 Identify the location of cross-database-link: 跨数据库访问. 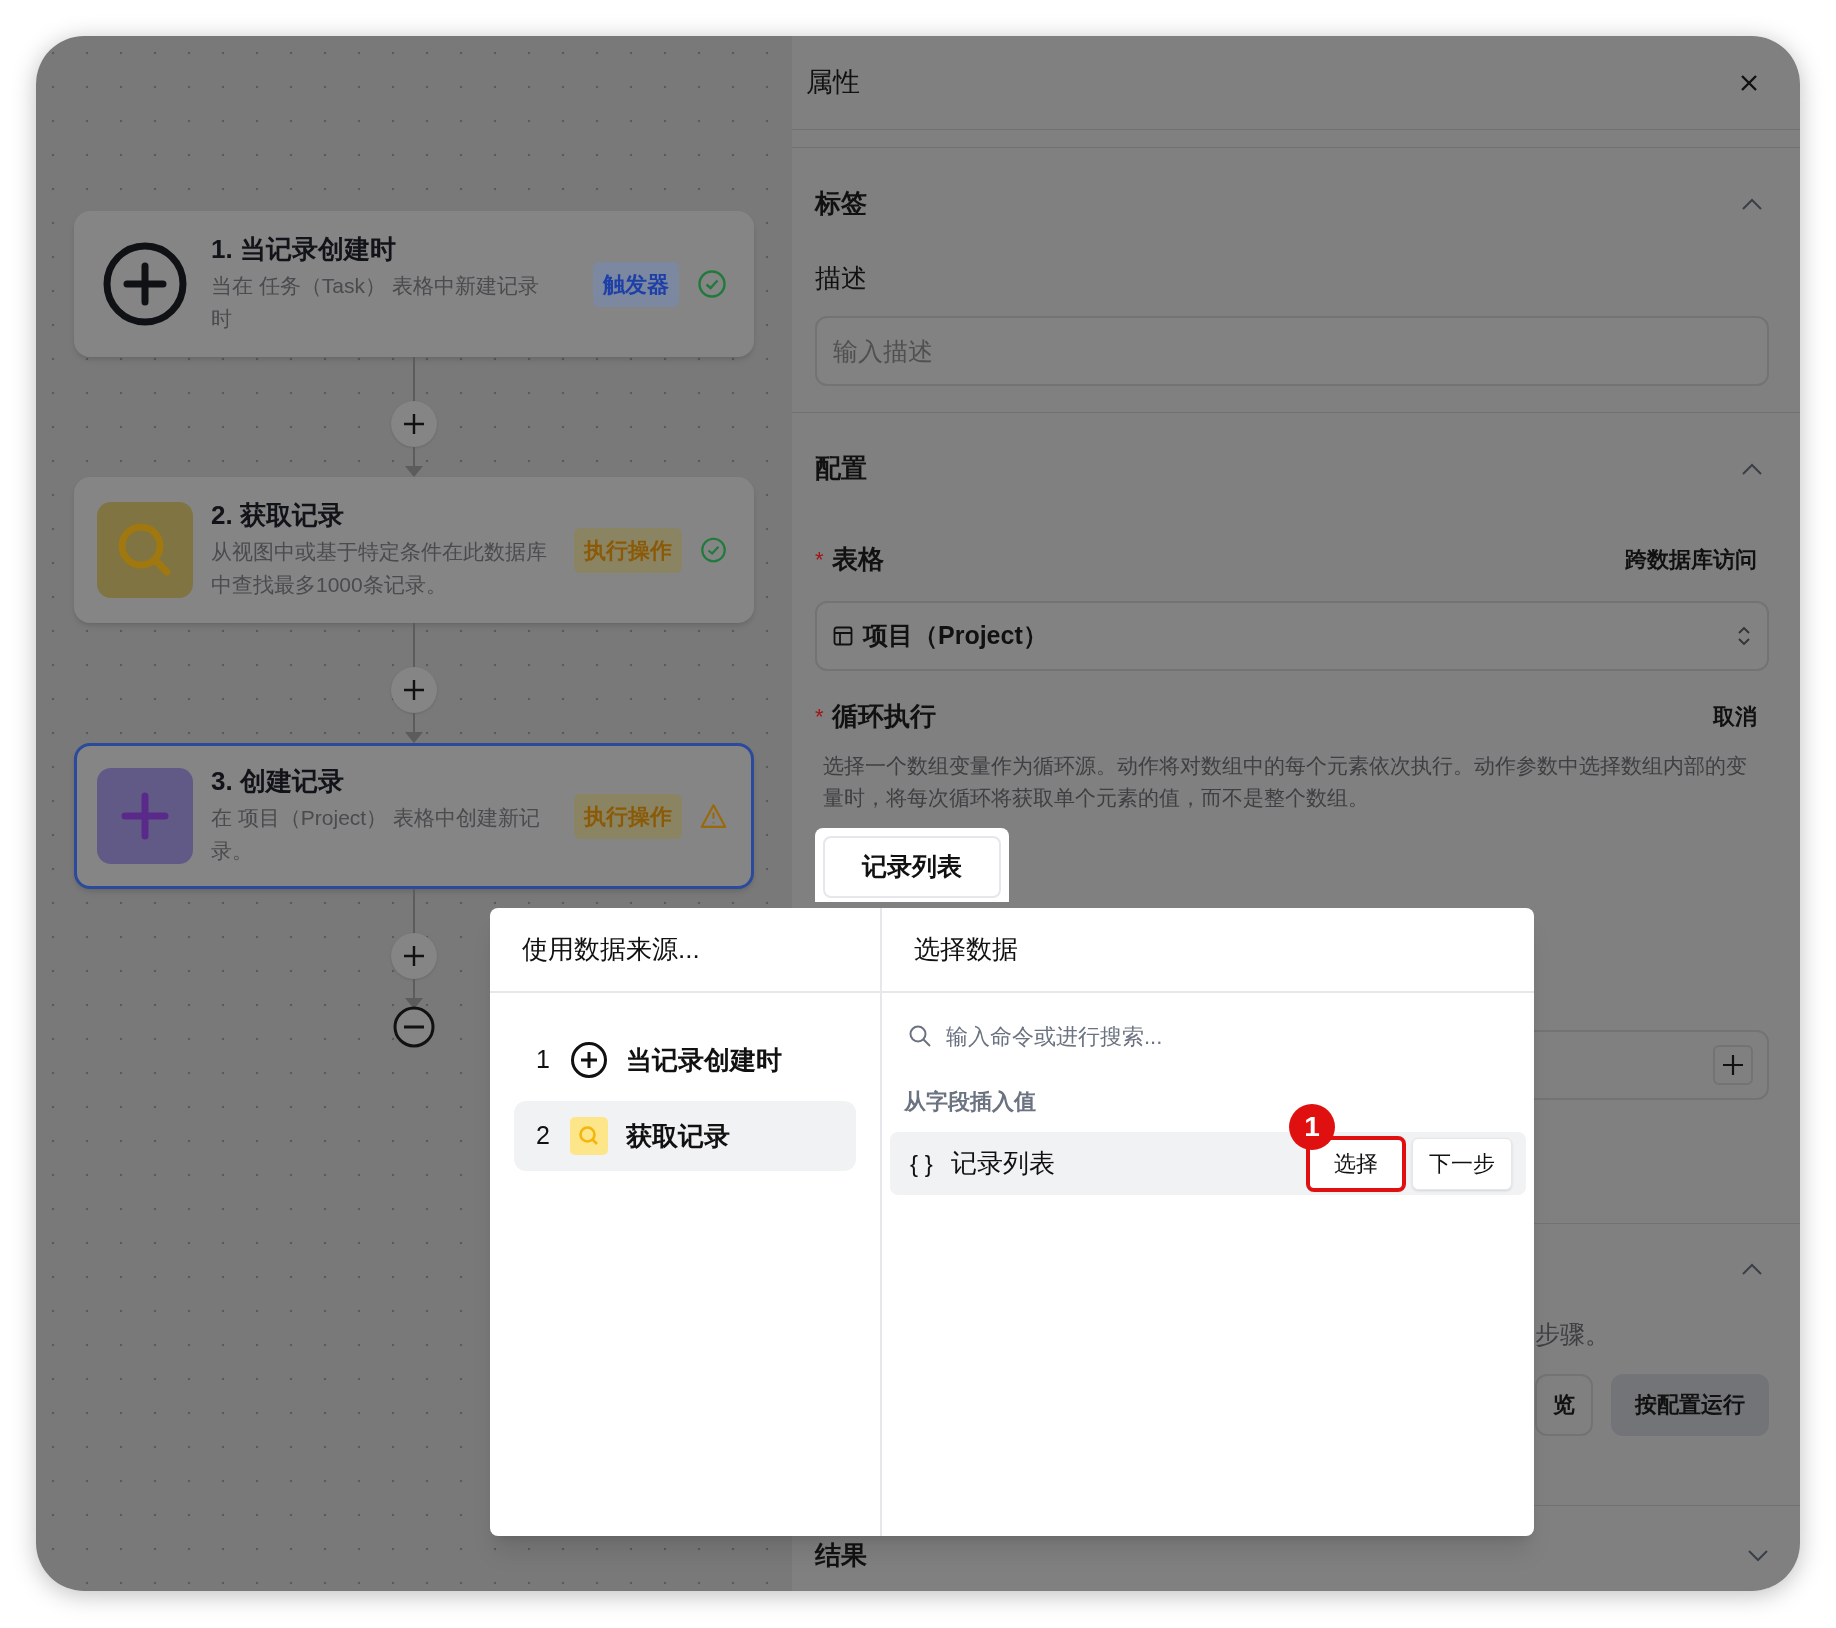
(1691, 559).